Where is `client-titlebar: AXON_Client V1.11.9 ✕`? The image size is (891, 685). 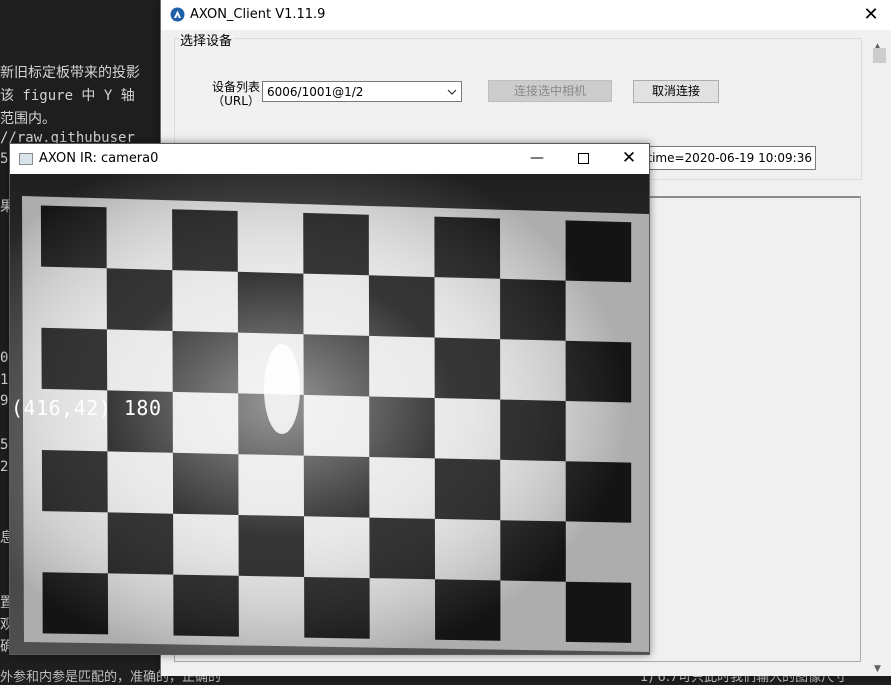 client-titlebar: AXON_Client V1.11.9 ✕ is located at coordinates (526, 15).